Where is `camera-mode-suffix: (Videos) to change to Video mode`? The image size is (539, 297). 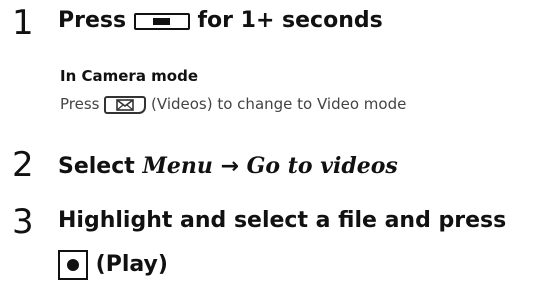 camera-mode-suffix: (Videos) to change to Video mode is located at coordinates (279, 104).